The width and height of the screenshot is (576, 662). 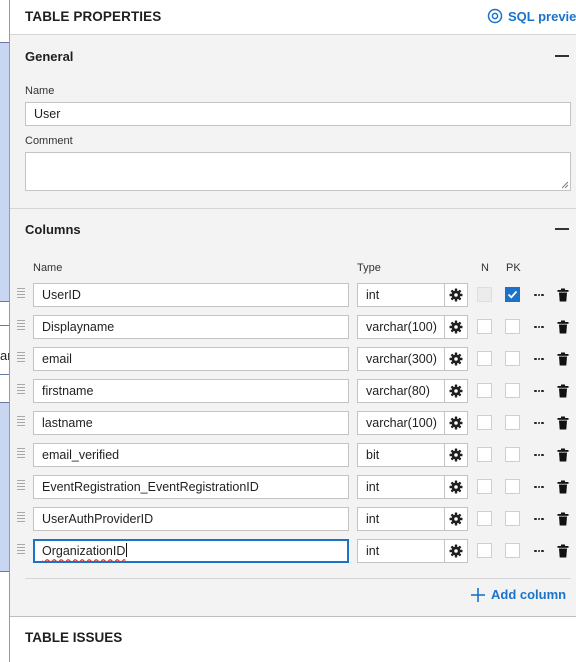 I want to click on column-name-input: UserID, so click(x=191, y=295).